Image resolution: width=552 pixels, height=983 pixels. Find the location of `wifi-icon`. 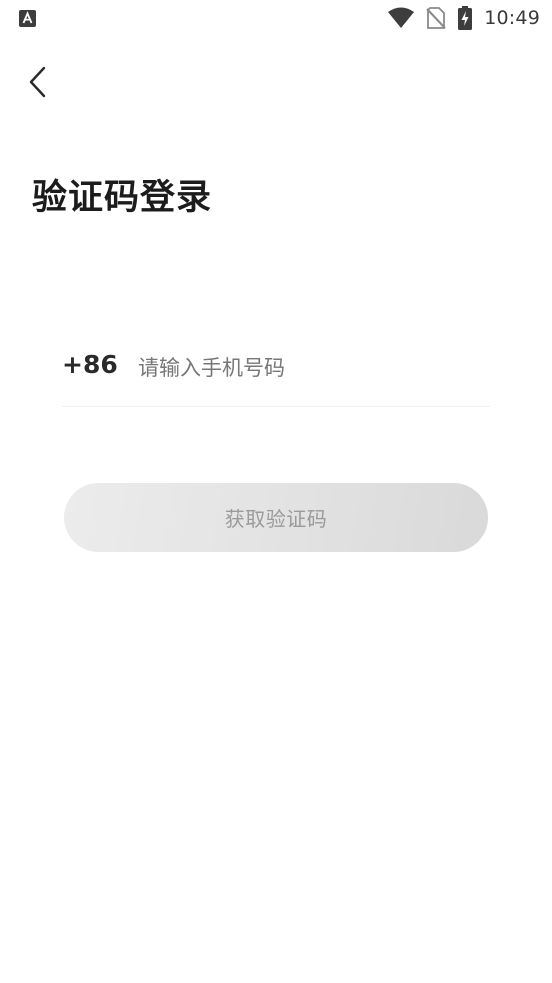

wifi-icon is located at coordinates (401, 17).